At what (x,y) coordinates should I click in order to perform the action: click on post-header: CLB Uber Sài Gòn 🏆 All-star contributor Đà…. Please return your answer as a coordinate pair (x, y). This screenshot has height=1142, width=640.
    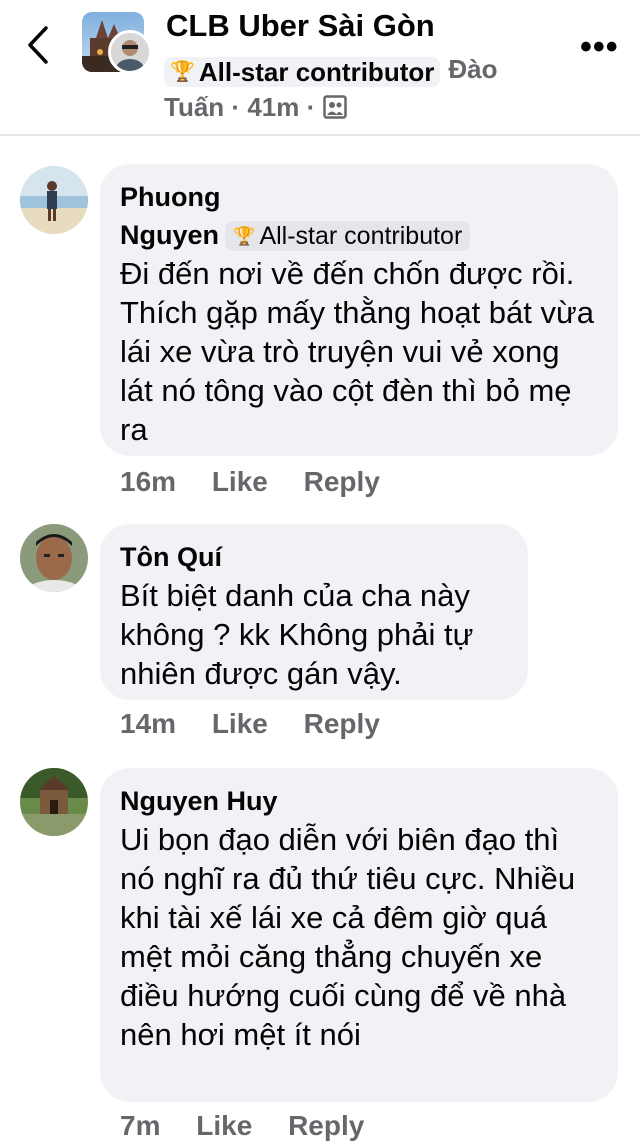
    Looking at the image, I should click on (320, 67).